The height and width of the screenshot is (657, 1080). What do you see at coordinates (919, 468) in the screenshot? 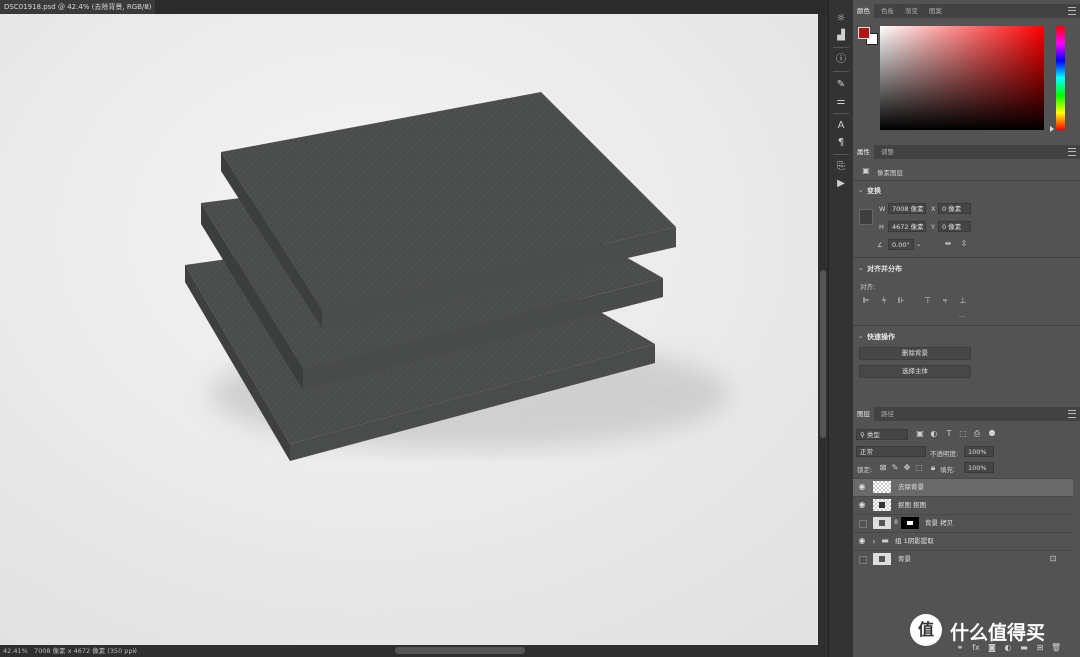
I see `lock-artboard-icon: ⬚` at bounding box center [919, 468].